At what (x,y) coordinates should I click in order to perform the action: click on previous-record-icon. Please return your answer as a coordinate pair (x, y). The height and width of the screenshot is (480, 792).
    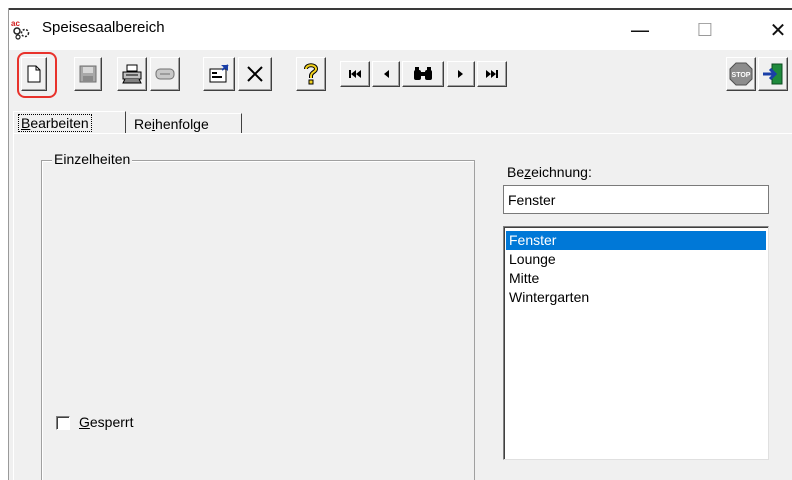
    Looking at the image, I should click on (386, 74).